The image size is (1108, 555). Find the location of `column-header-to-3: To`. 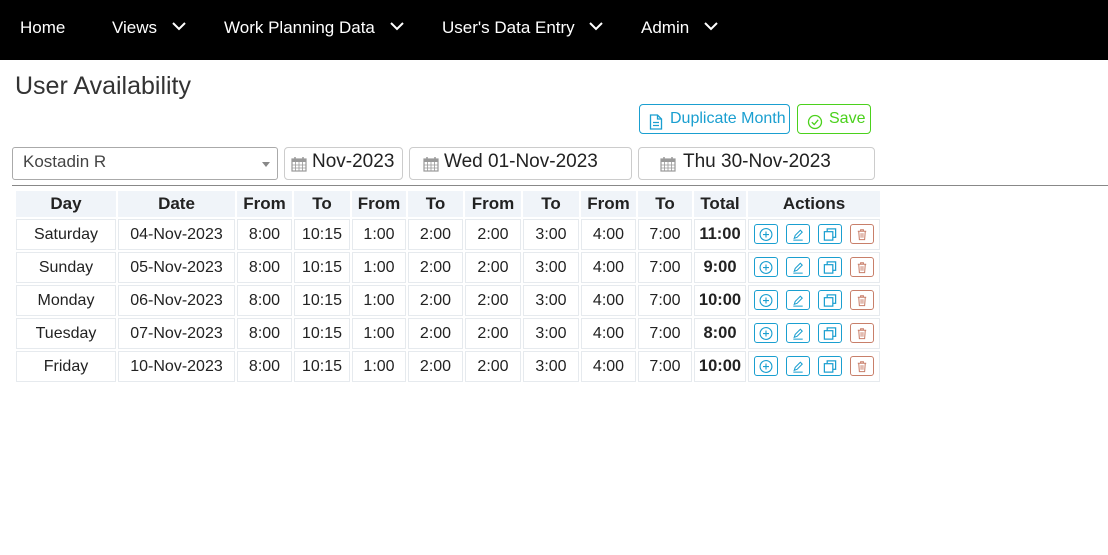

column-header-to-3: To is located at coordinates (551, 204).